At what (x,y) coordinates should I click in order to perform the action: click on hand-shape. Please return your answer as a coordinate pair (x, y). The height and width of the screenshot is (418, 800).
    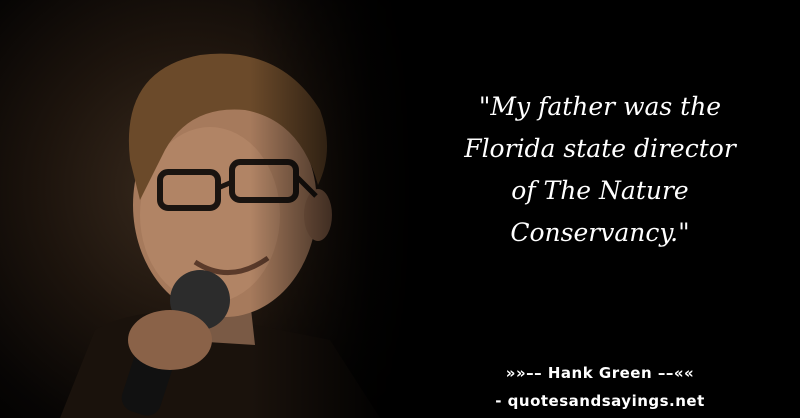
    Looking at the image, I should click on (170, 340).